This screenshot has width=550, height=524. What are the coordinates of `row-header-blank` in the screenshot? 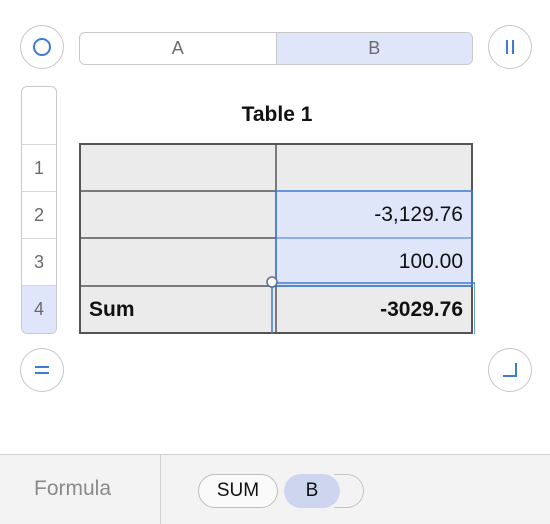 It's located at (39, 115).